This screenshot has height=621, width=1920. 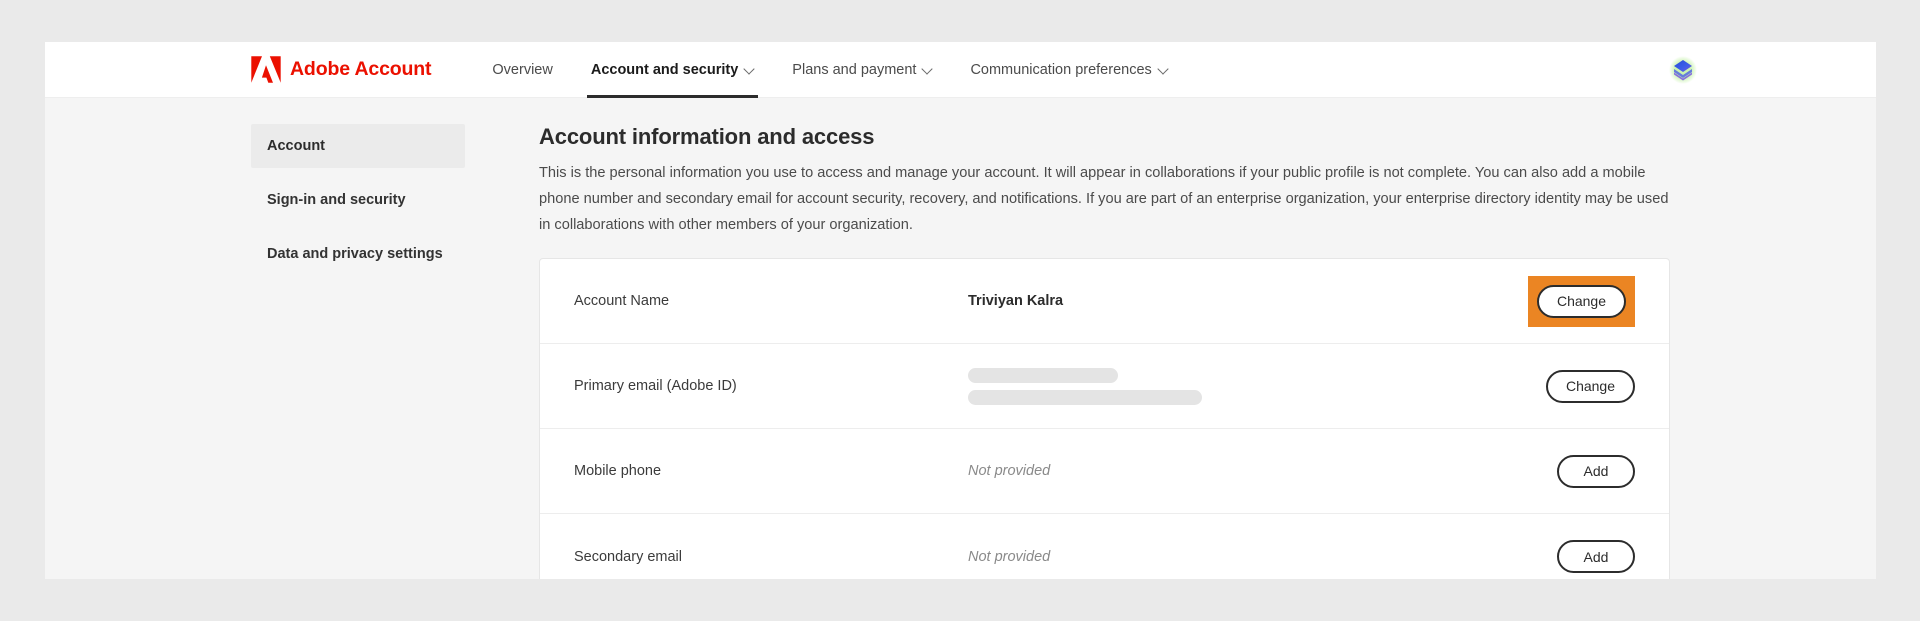 What do you see at coordinates (655, 386) in the screenshot?
I see `row-label-primary-email: Primary email (Adobe ID)` at bounding box center [655, 386].